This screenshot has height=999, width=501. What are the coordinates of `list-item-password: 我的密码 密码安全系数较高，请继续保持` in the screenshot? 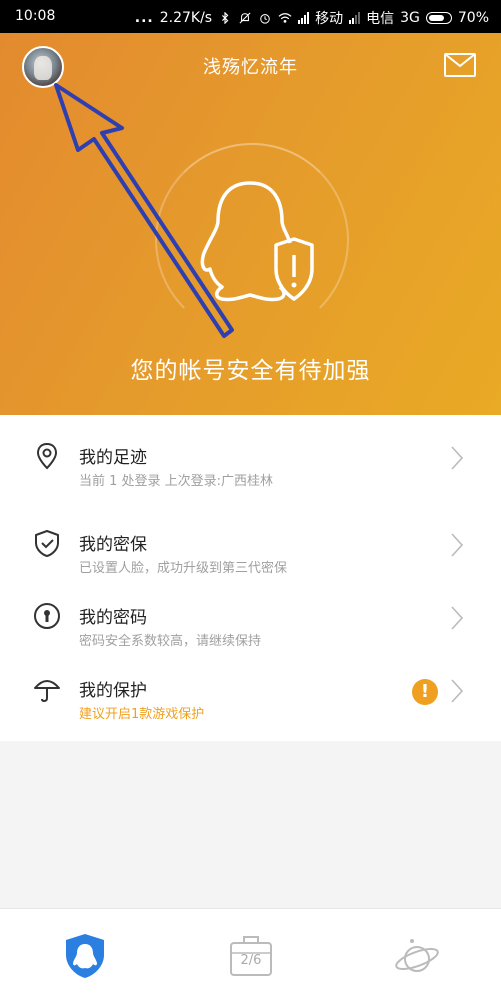 It's located at (250, 612).